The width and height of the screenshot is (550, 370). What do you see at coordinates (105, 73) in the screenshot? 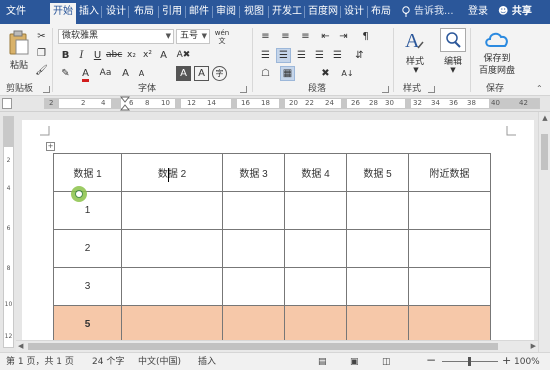
I see `change-case-icon: Aa` at bounding box center [105, 73].